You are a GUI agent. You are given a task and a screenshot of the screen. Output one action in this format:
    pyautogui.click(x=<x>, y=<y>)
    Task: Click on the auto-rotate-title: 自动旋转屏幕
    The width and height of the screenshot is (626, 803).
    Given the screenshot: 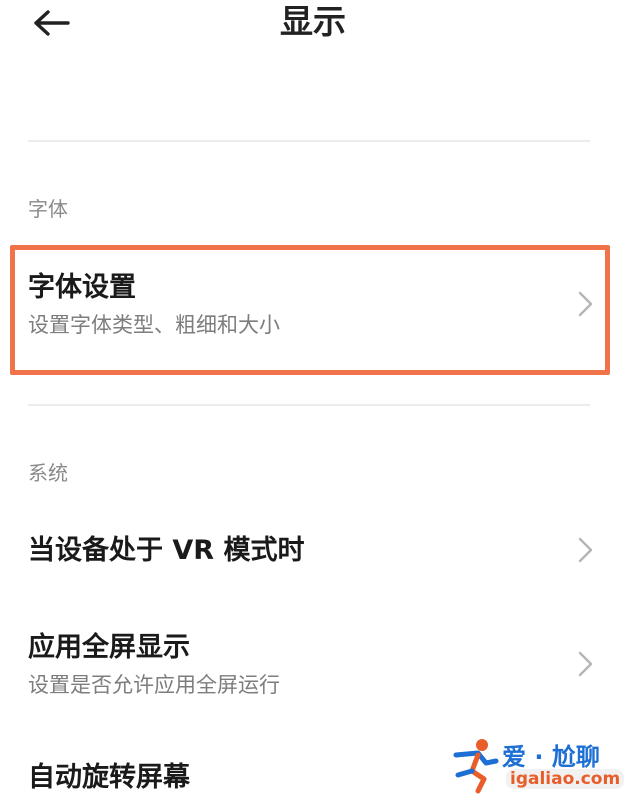 What is the action you would take?
    pyautogui.click(x=109, y=777)
    